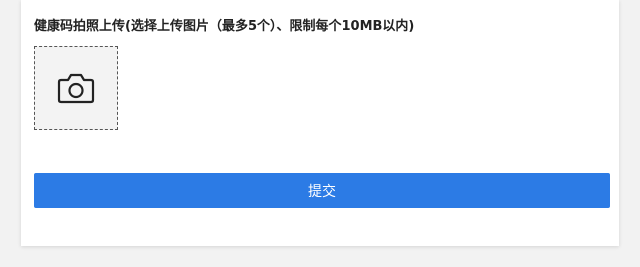 Image resolution: width=640 pixels, height=267 pixels. I want to click on upload-field-label: 健康码拍照上传(选择上传图片（最多5个）、限制每个10MB以内), so click(224, 26).